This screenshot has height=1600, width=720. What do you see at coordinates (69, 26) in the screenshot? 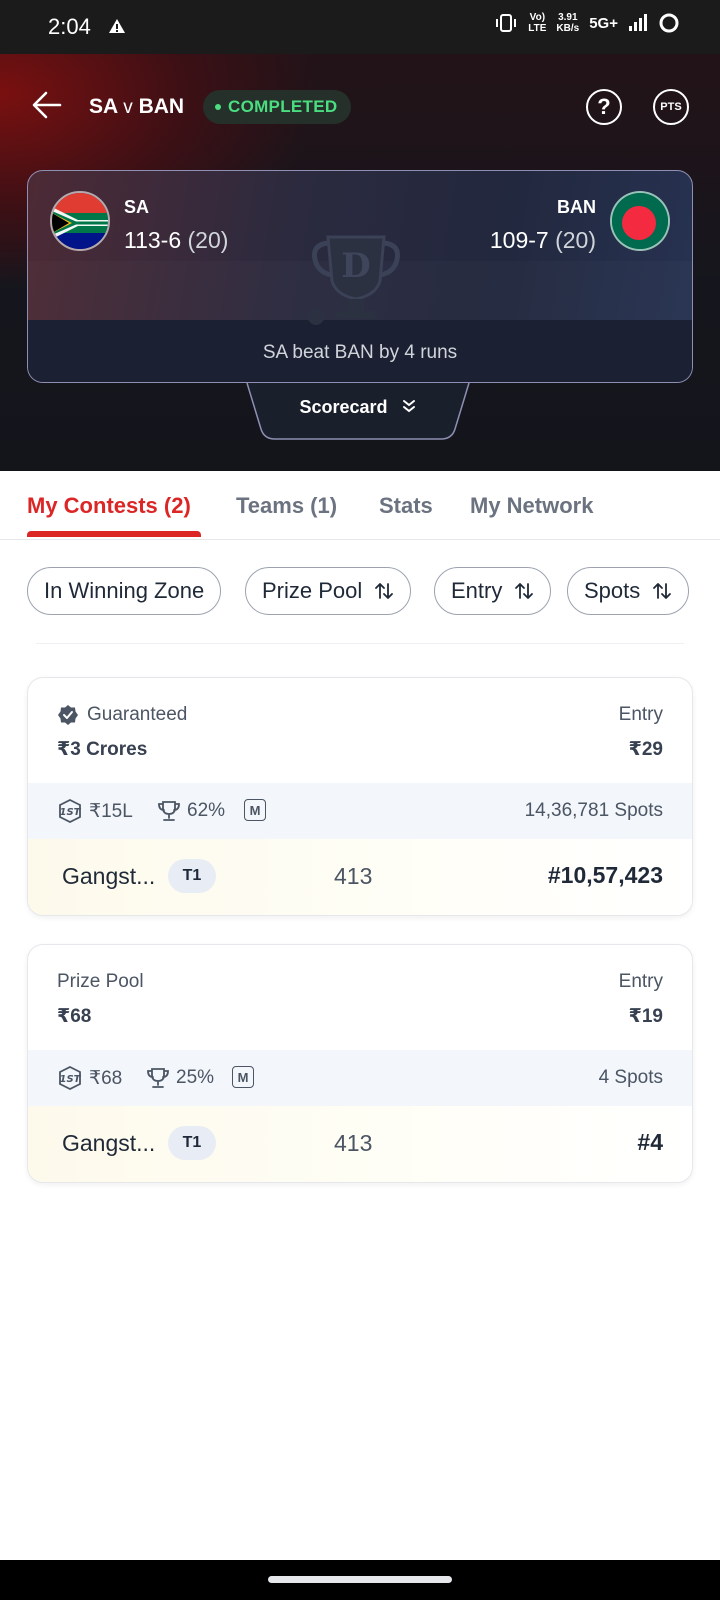
I see `status-time: 2:04` at bounding box center [69, 26].